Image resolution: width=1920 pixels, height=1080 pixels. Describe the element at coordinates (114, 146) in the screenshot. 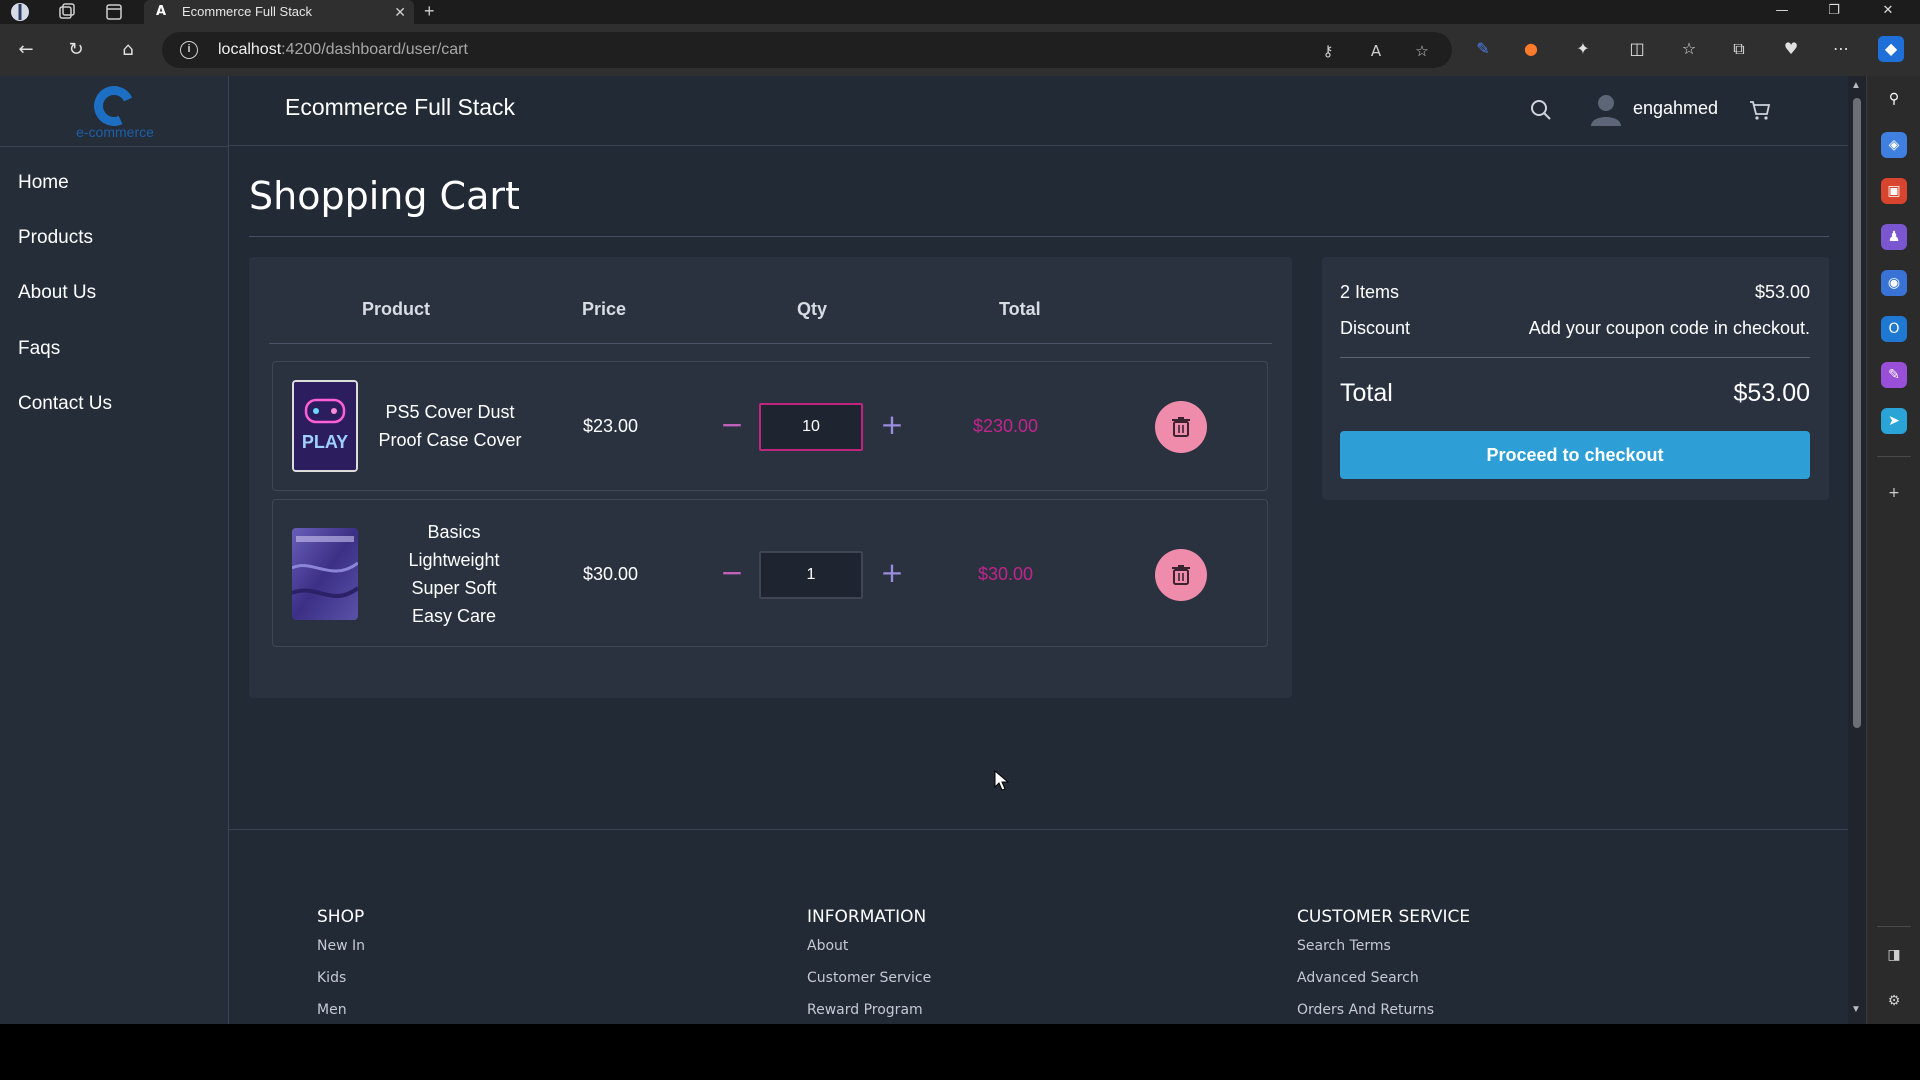

I see `nav-divider` at that location.